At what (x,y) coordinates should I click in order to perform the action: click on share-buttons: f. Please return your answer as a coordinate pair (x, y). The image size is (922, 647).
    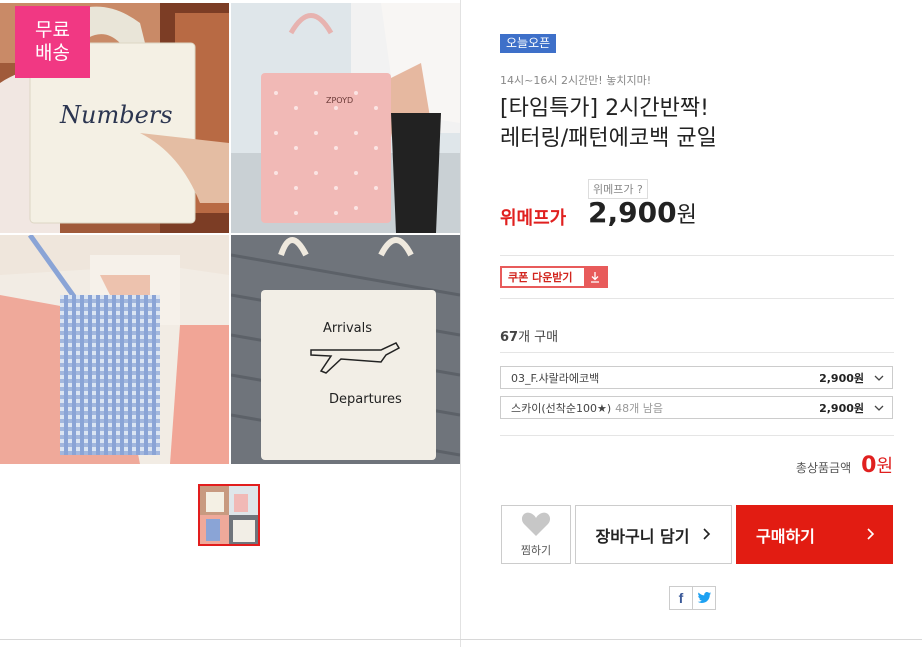
    Looking at the image, I should click on (692, 598).